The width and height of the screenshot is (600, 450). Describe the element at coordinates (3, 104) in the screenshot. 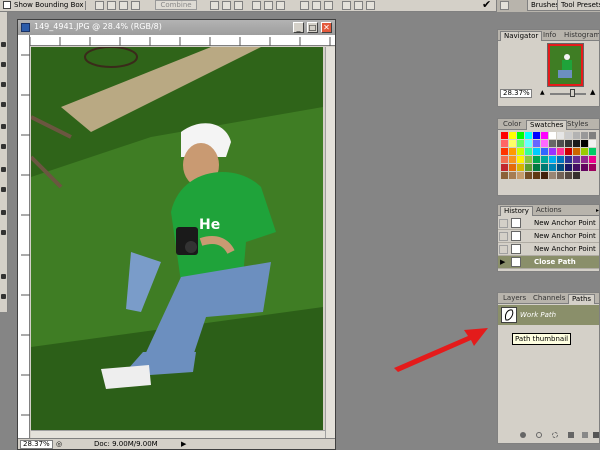

I see `stamp-tool-icon` at that location.